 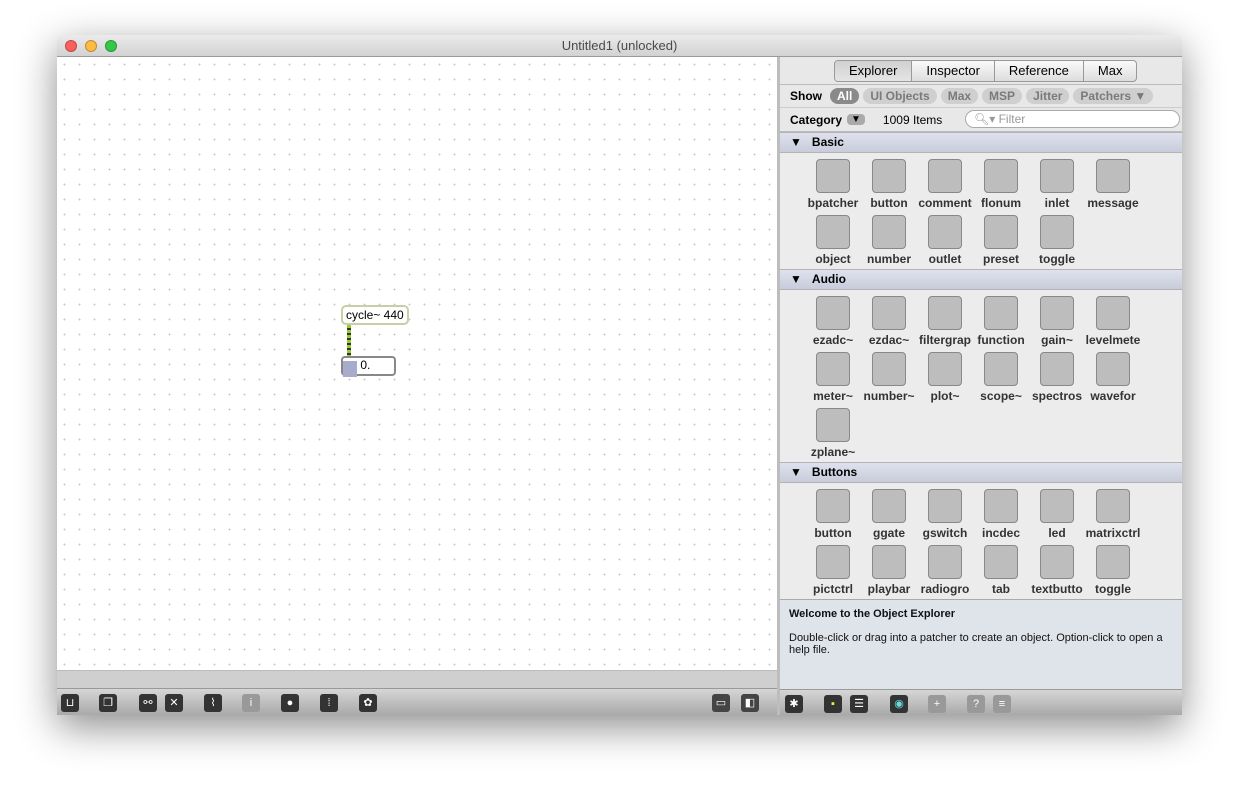 What do you see at coordinates (1002, 704) in the screenshot?
I see `menu-icon: ≡` at bounding box center [1002, 704].